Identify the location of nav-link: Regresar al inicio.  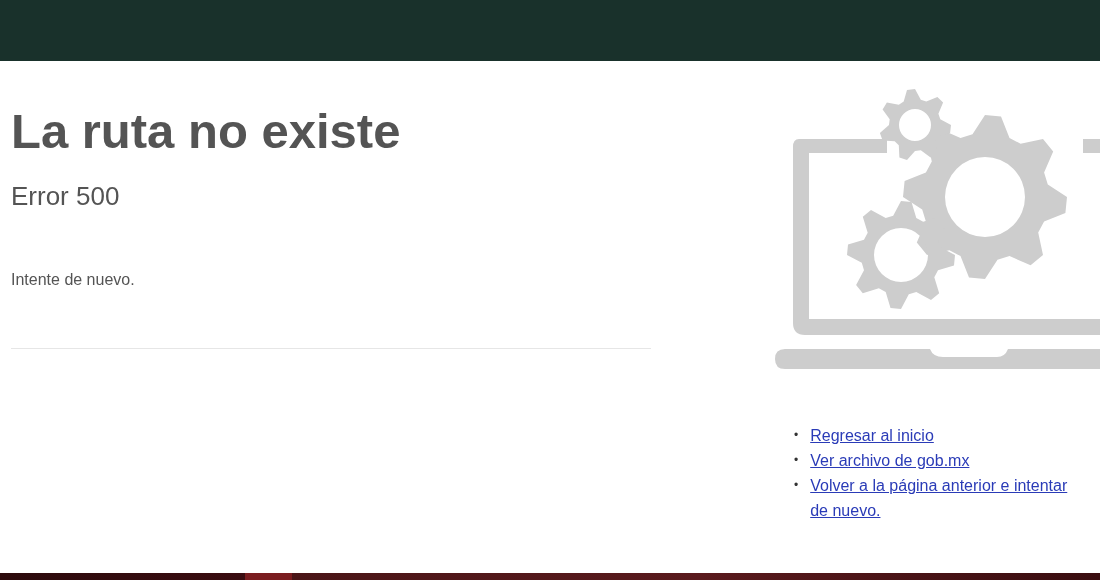
(872, 435).